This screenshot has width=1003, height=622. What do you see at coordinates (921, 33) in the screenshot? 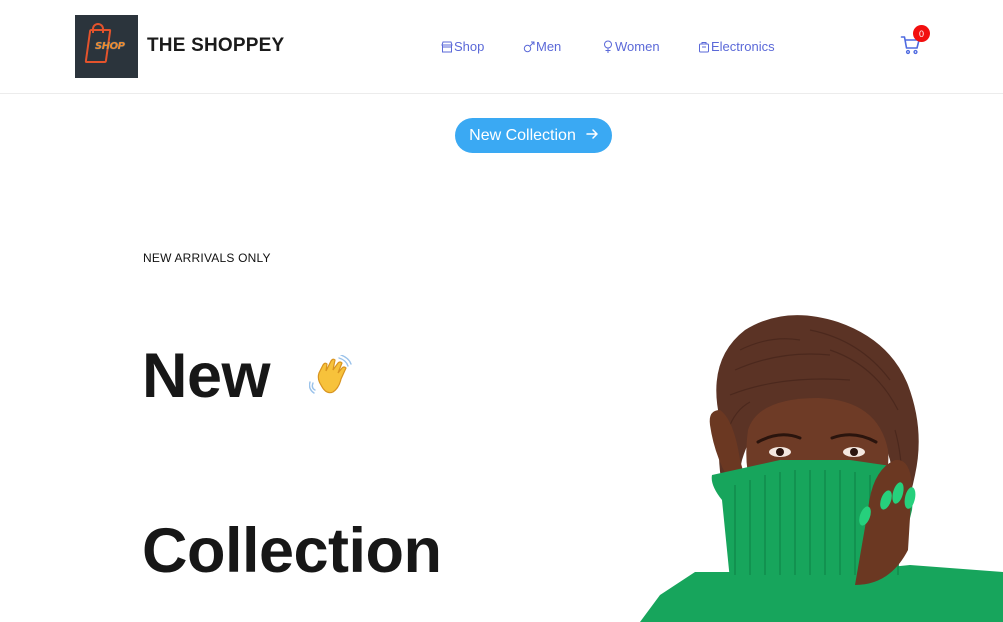
I see `cart-count-badge: 0` at bounding box center [921, 33].